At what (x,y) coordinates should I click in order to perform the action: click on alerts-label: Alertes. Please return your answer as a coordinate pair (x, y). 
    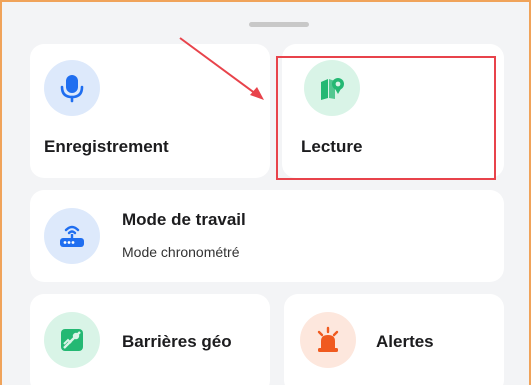
    Looking at the image, I should click on (405, 341).